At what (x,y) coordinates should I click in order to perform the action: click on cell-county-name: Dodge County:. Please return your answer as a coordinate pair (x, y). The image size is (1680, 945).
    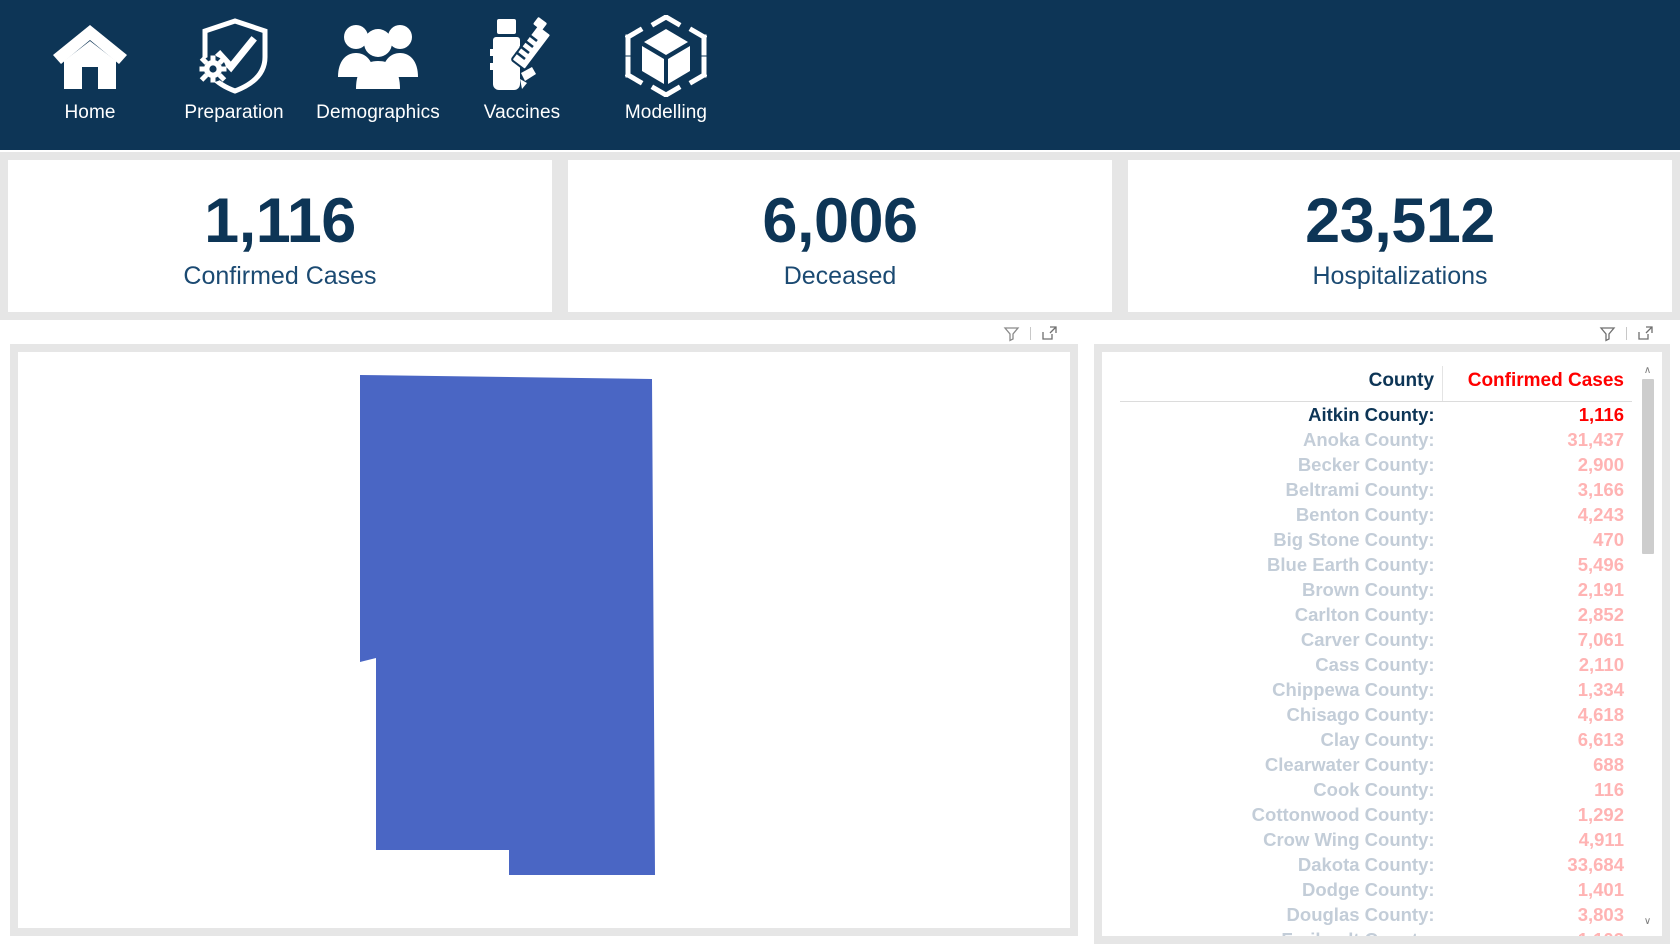
    Looking at the image, I should click on (1368, 889).